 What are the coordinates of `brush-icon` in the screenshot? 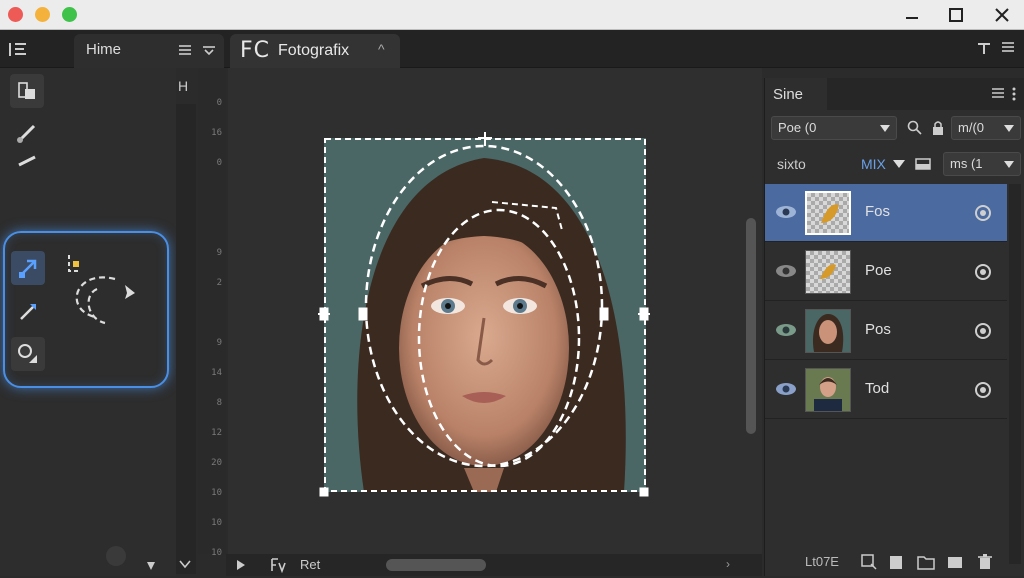 It's located at (26, 133).